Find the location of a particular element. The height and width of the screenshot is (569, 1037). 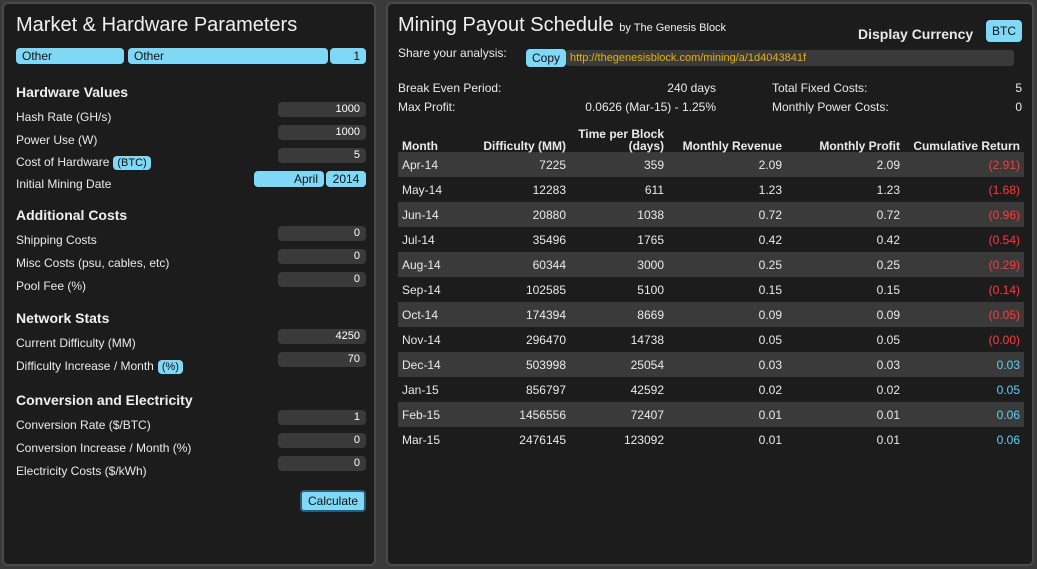

cell-time-per-block: 5100 is located at coordinates (650, 289).